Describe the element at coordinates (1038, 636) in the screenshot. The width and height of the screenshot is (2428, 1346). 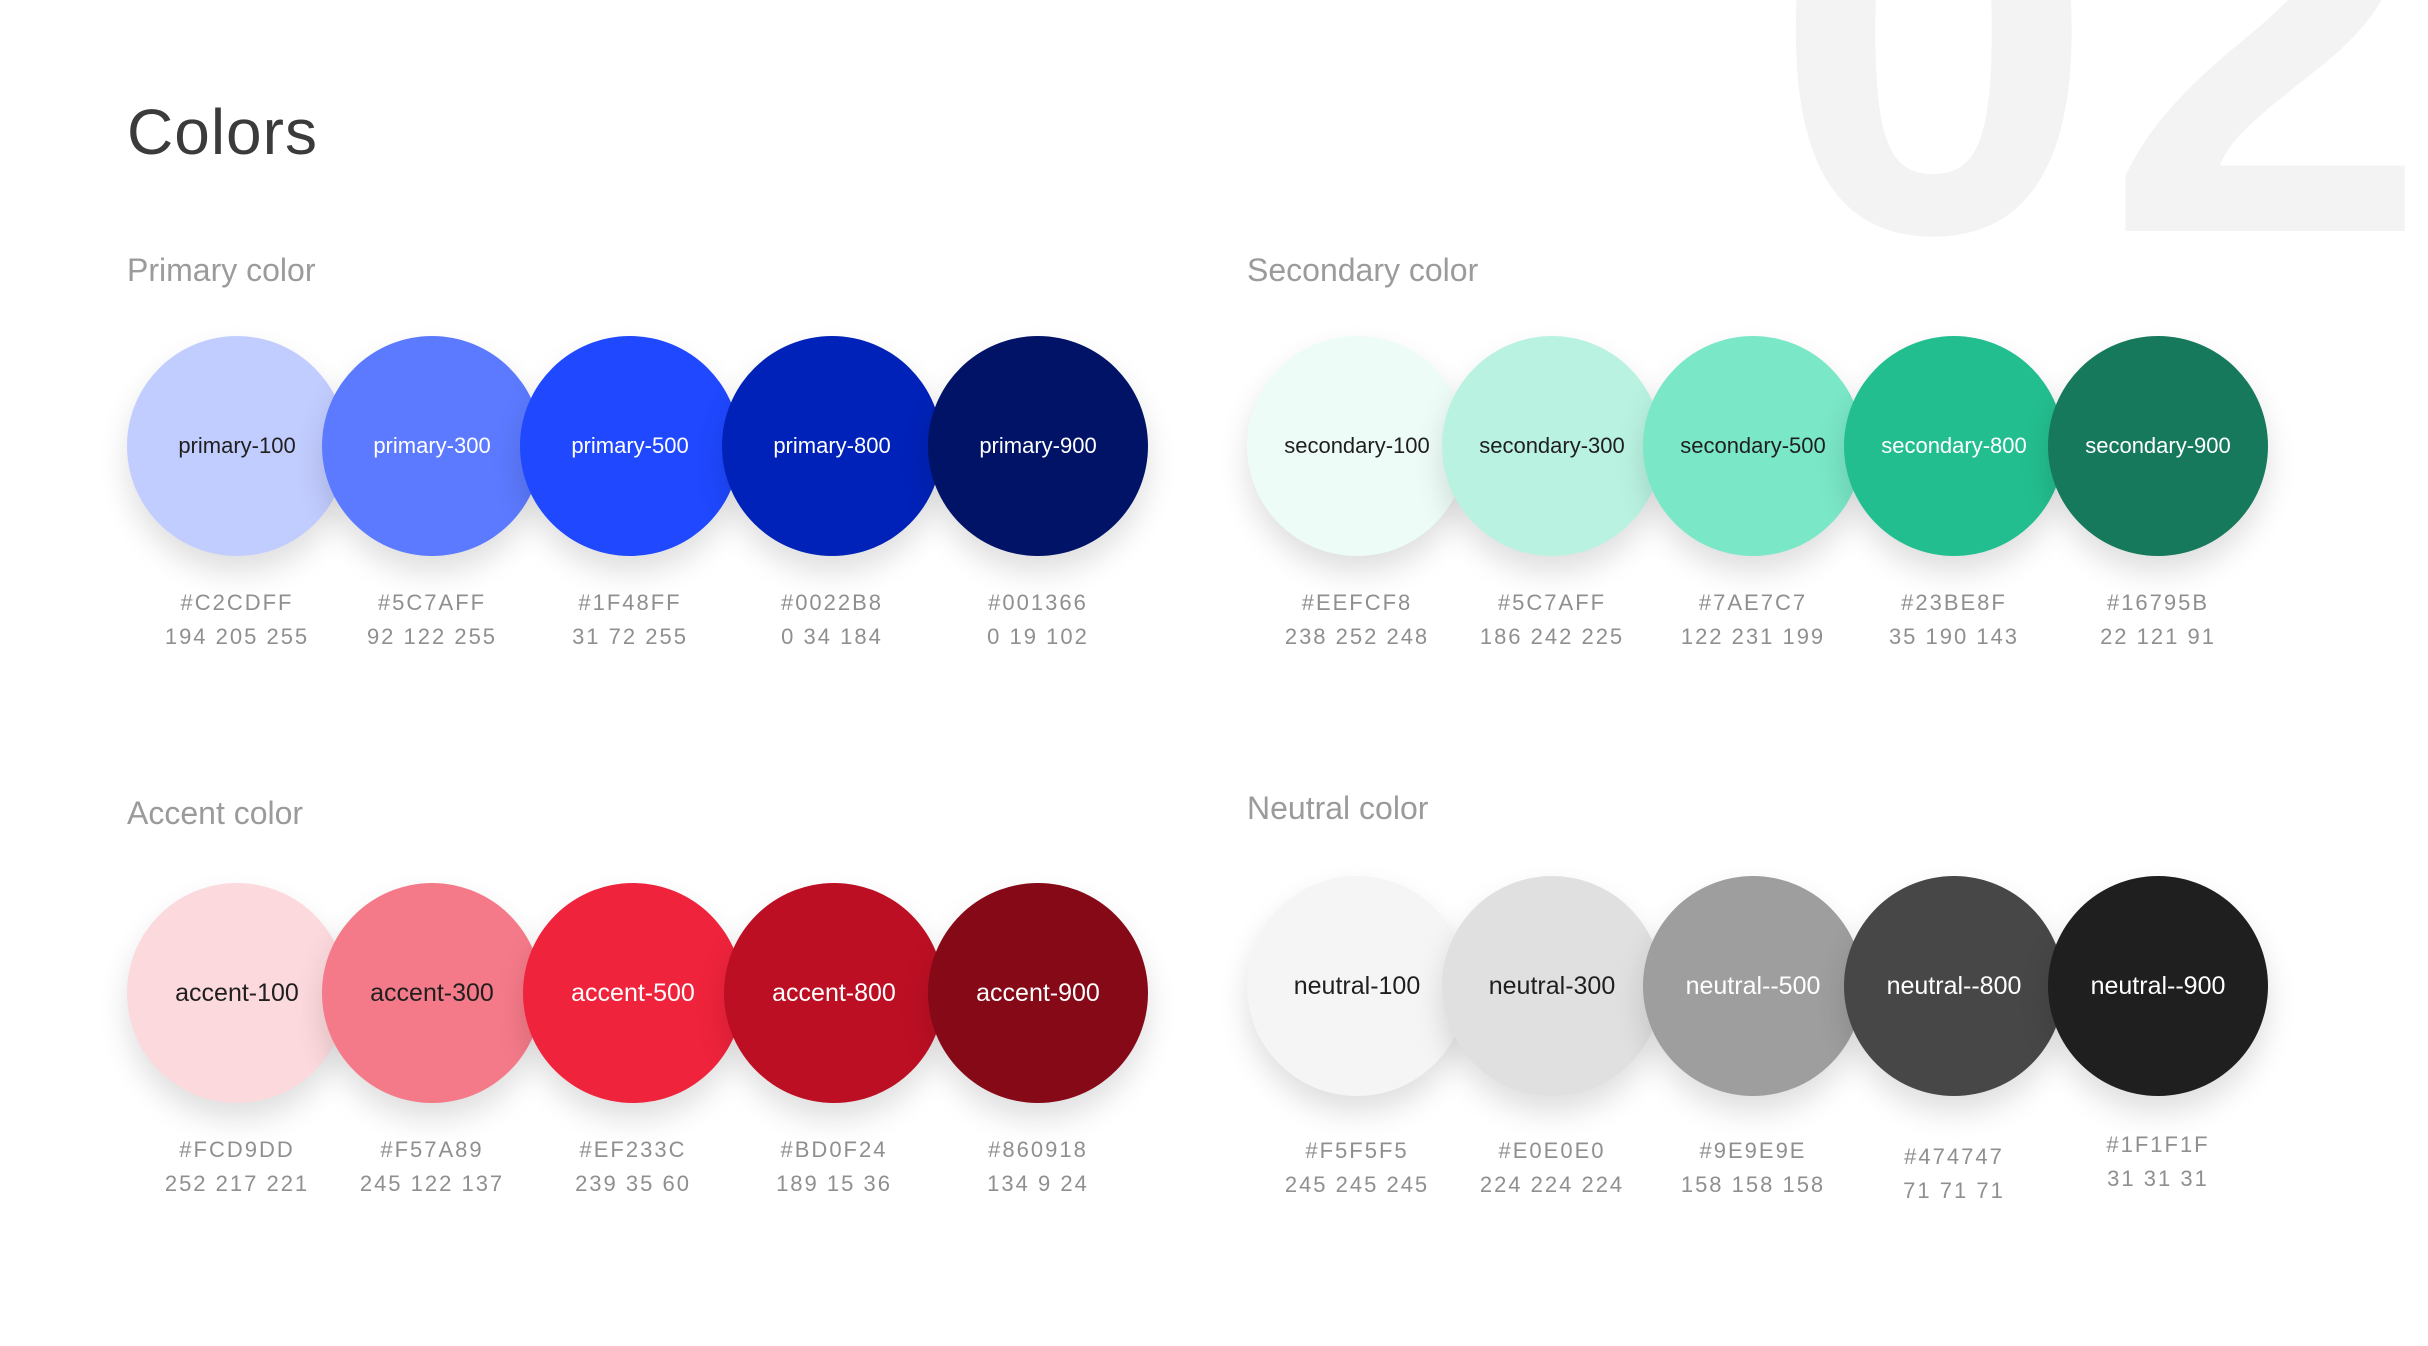
I see `swatch-rgb: 0 19 102` at that location.